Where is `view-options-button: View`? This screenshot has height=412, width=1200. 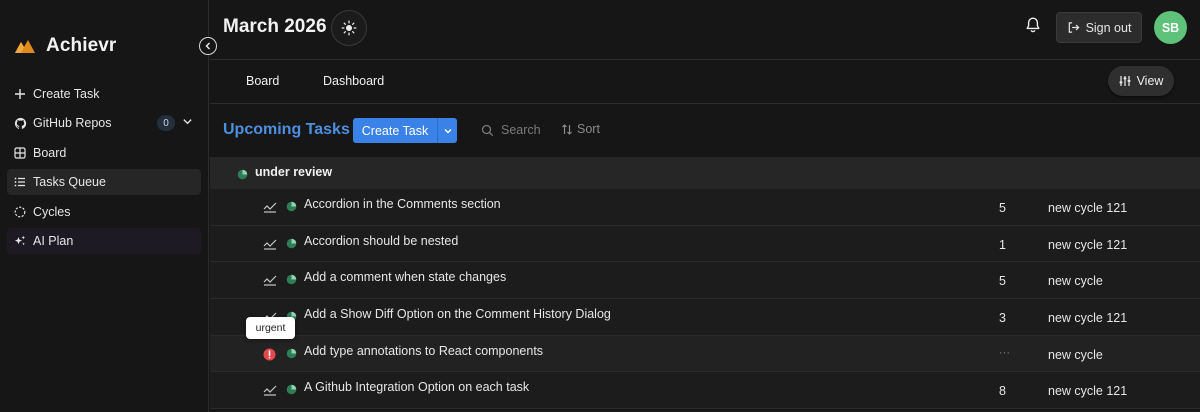
view-options-button: View is located at coordinates (1141, 81).